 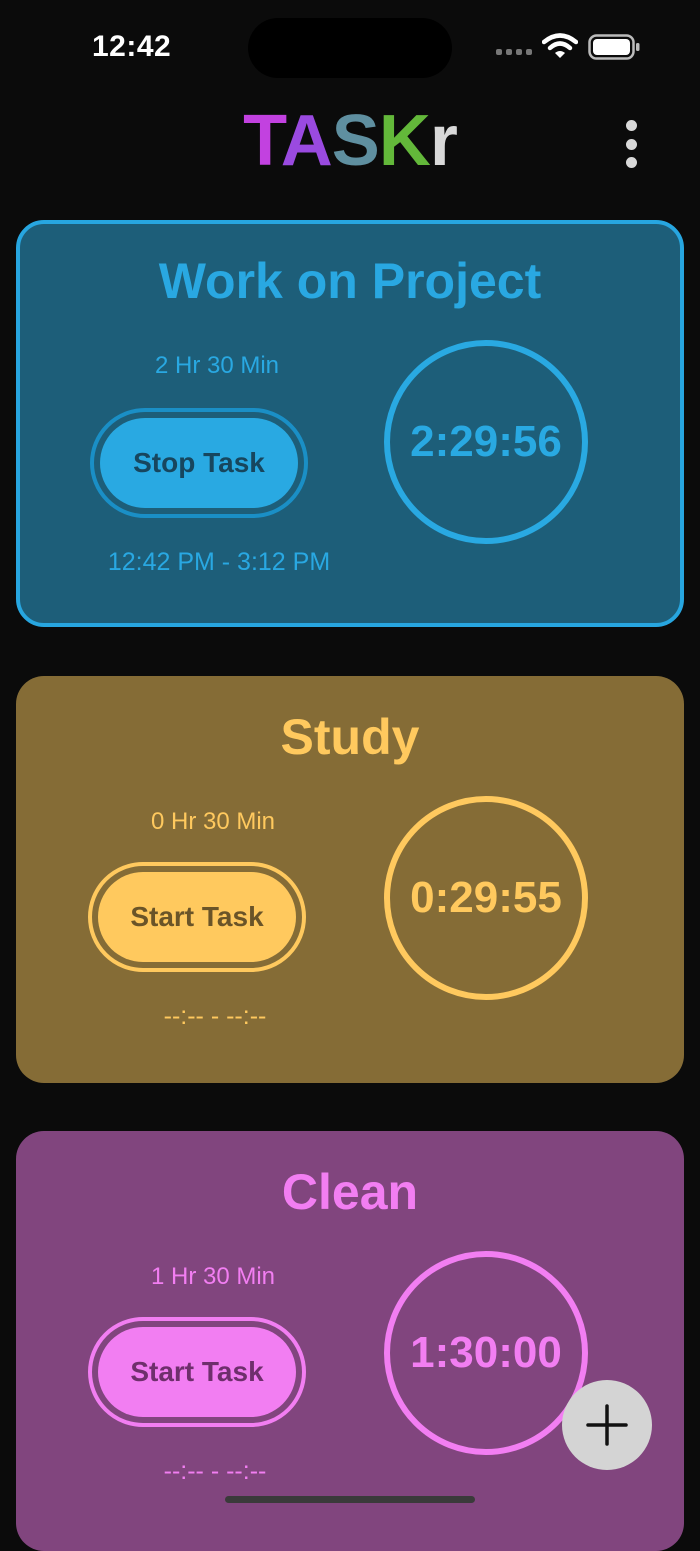 What do you see at coordinates (560, 45) in the screenshot?
I see `wifi-icon` at bounding box center [560, 45].